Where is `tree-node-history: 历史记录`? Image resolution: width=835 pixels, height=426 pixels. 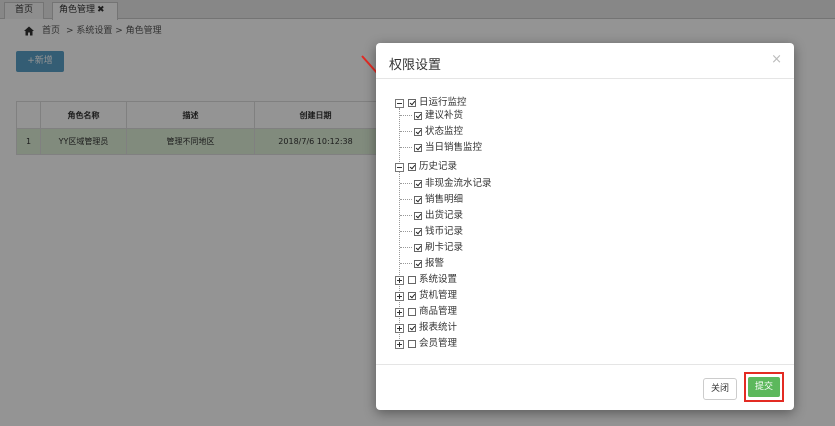
tree-node-history: 历史记录 is located at coordinates (426, 167).